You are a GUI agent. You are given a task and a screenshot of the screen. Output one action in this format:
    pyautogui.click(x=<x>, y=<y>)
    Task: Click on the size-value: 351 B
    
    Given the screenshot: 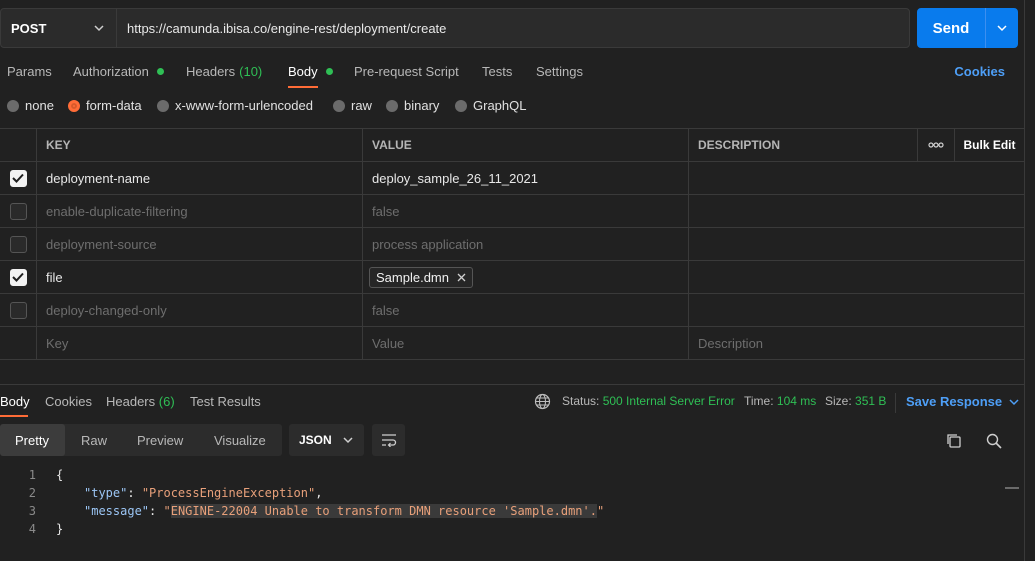 What is the action you would take?
    pyautogui.click(x=870, y=401)
    